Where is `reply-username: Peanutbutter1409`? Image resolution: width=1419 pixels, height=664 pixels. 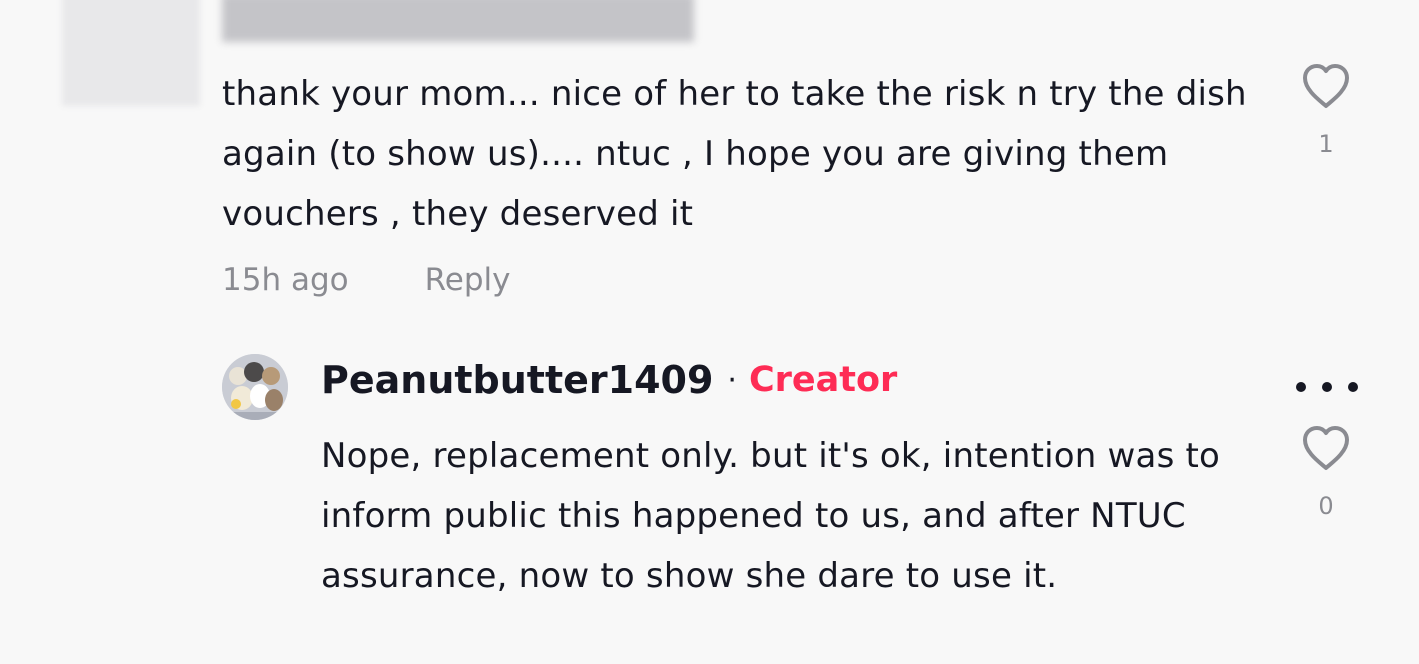
reply-username: Peanutbutter1409 is located at coordinates (517, 380).